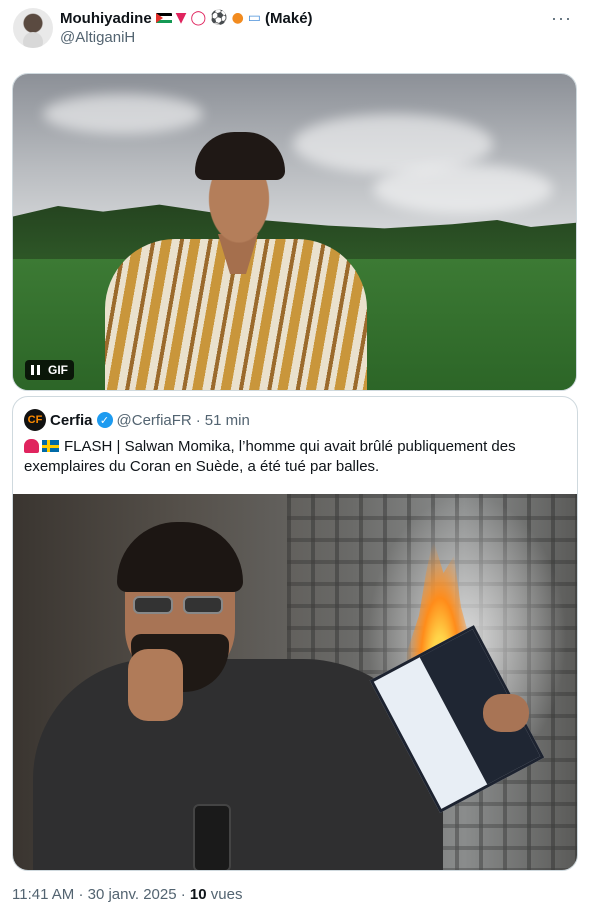  Describe the element at coordinates (50, 446) in the screenshot. I see `sweden-flag-icon` at that location.